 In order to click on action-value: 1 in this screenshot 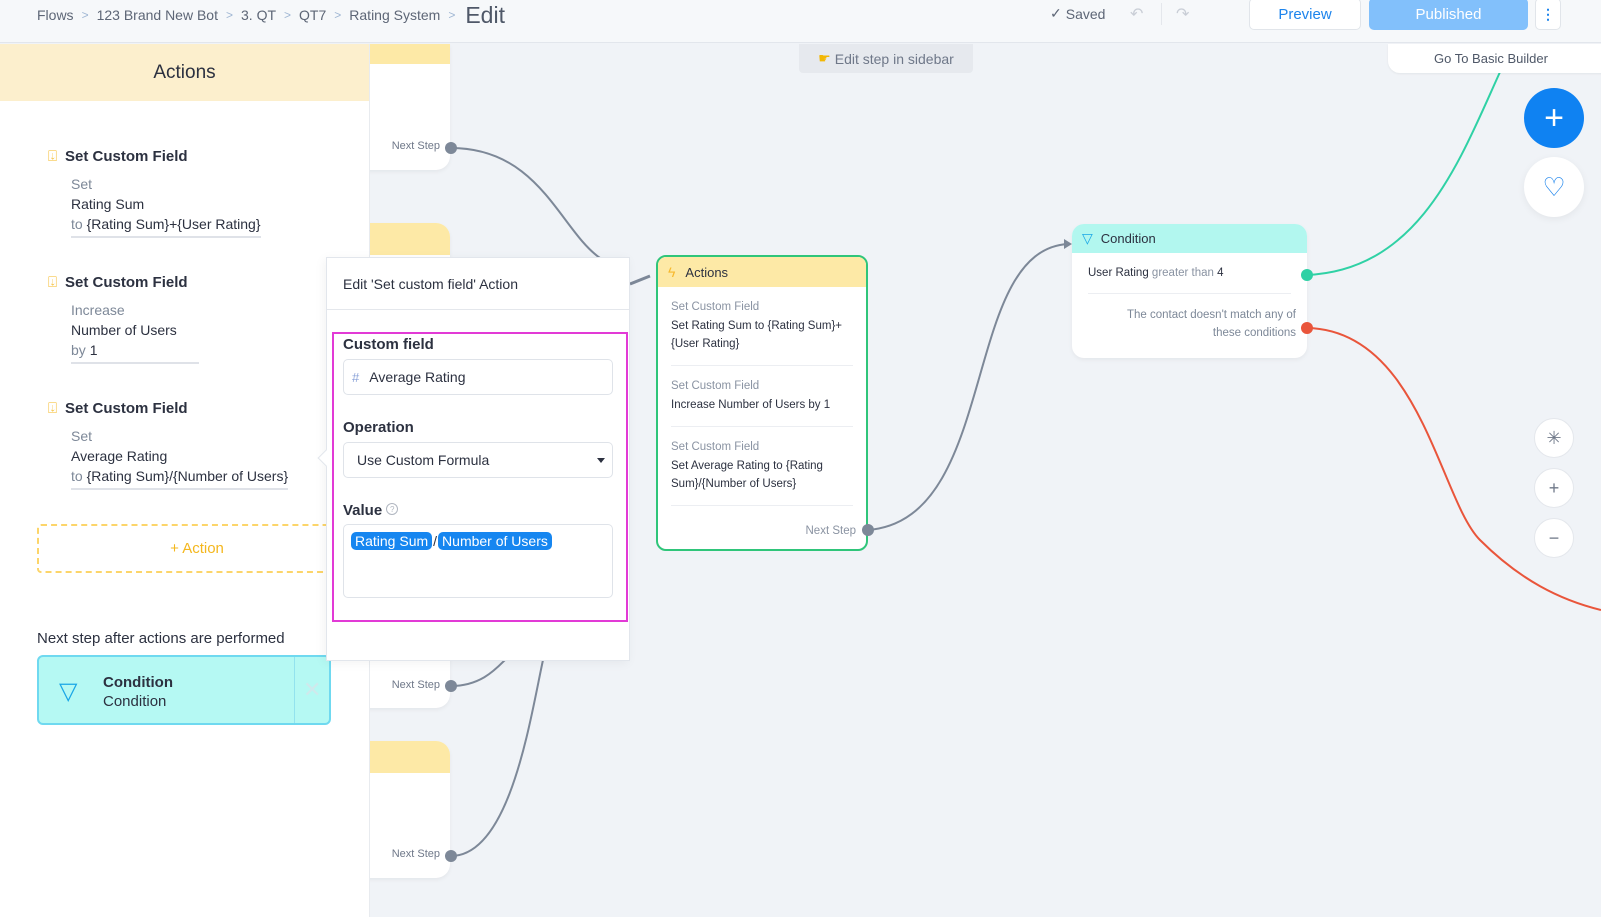, I will do `click(93, 350)`.